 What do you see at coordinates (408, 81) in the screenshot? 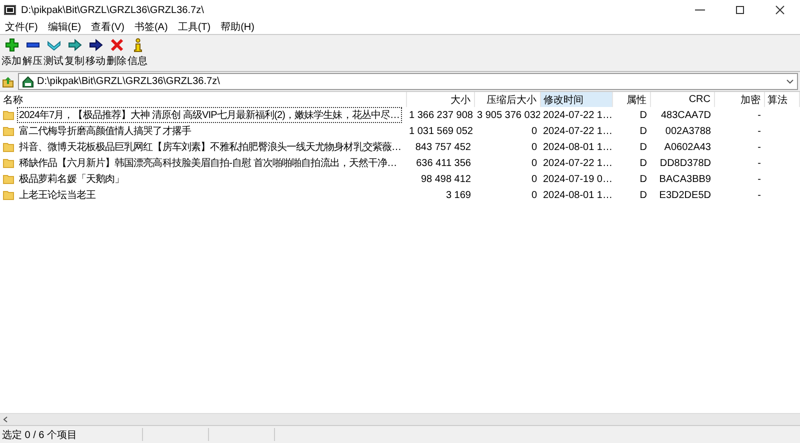
I see `address-field: D:\pikpak\Bit\GRZL\GRZL36\GRZL36.7z\` at bounding box center [408, 81].